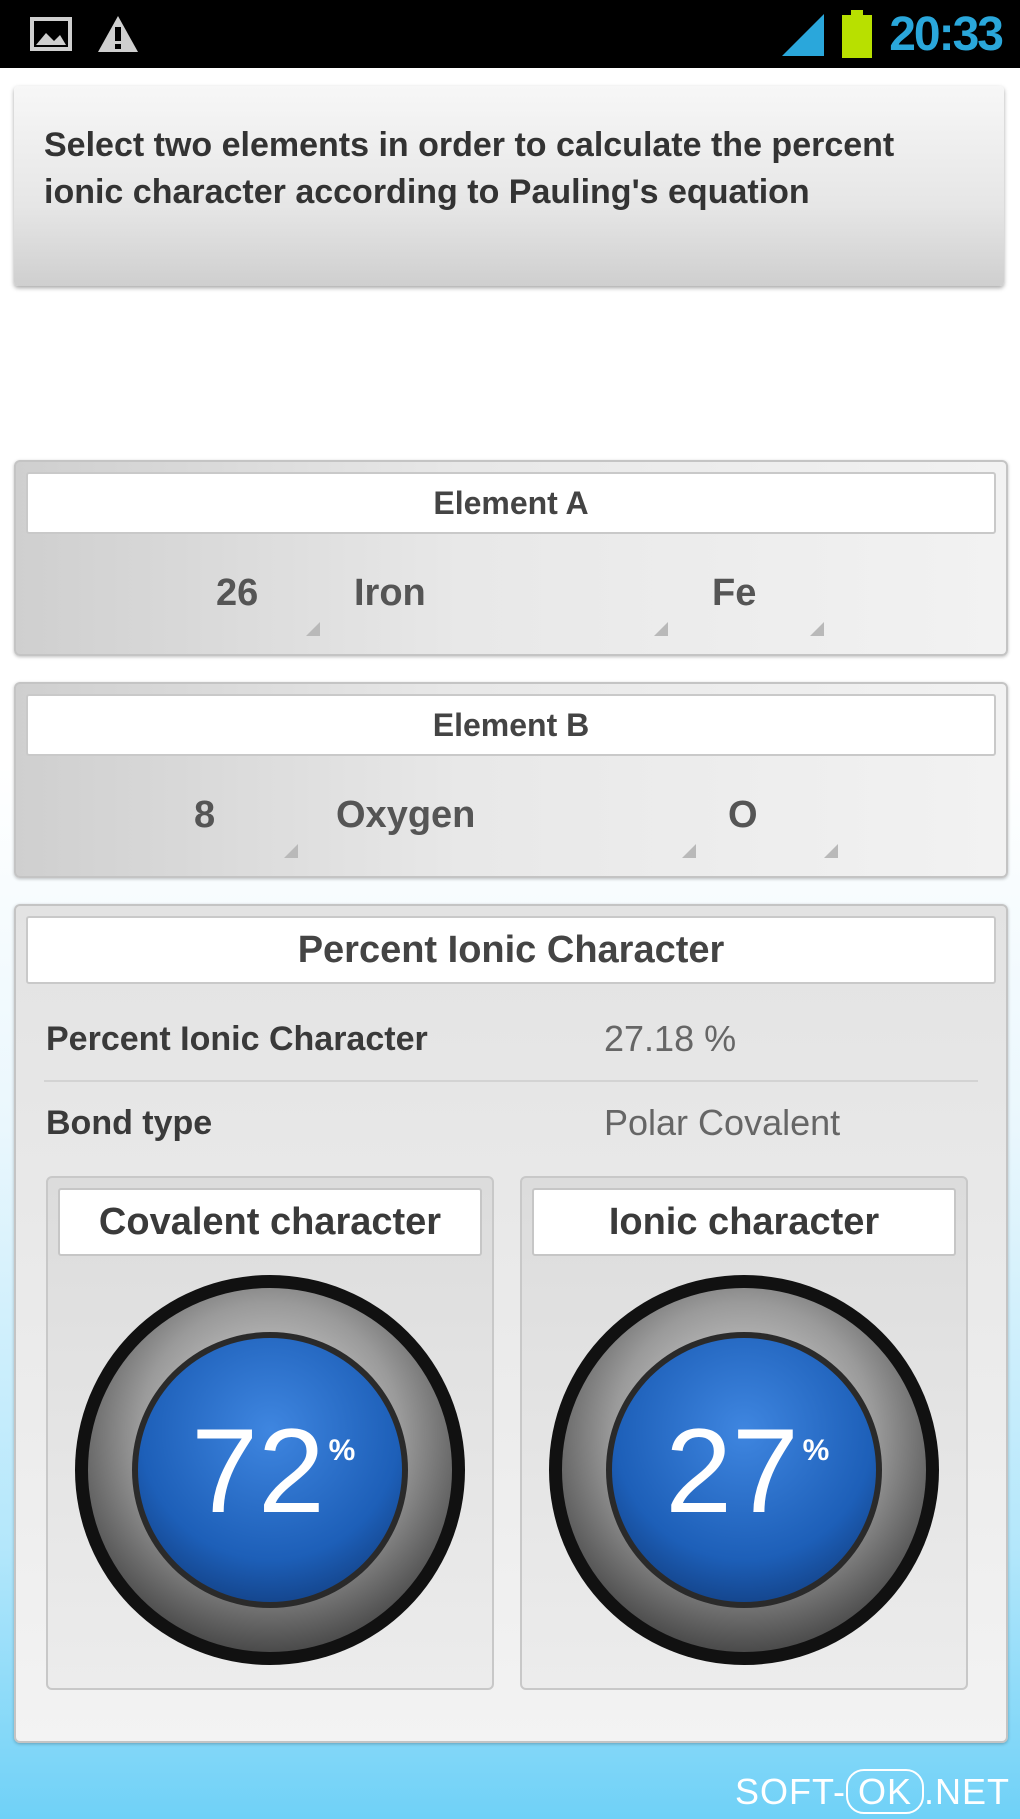 This screenshot has height=1819, width=1020. I want to click on ionic-gauge: 27 %, so click(744, 1470).